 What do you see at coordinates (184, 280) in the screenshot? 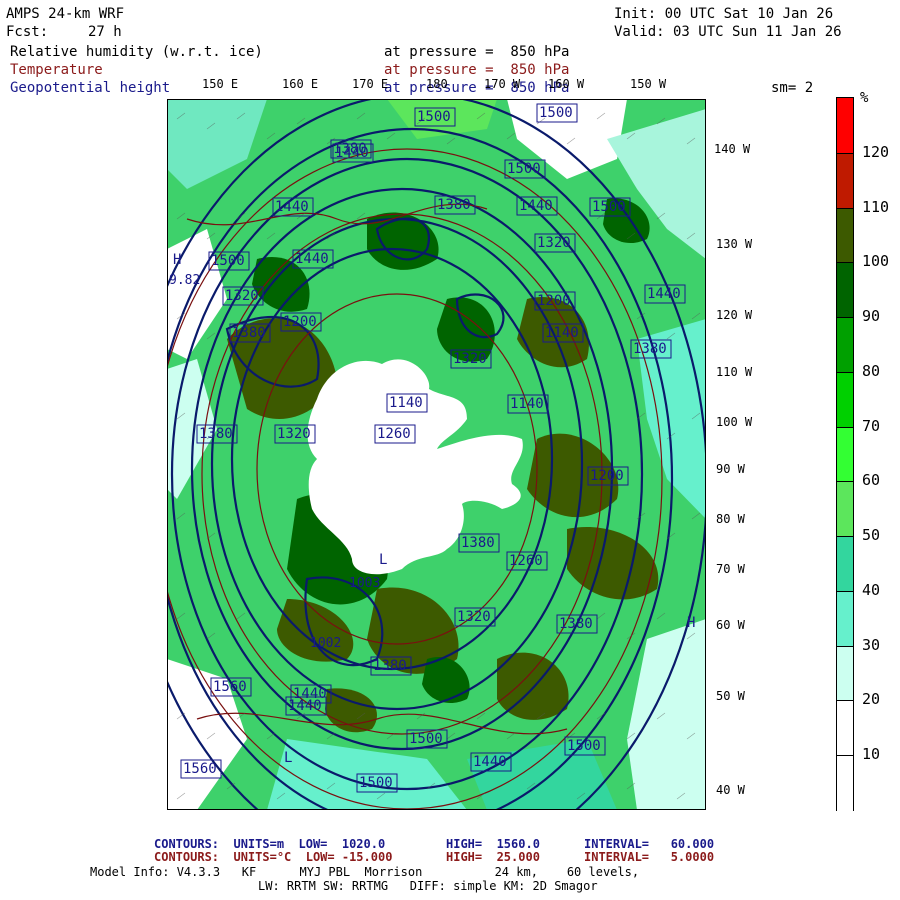
I see `map-value-label: 9.82` at bounding box center [184, 280].